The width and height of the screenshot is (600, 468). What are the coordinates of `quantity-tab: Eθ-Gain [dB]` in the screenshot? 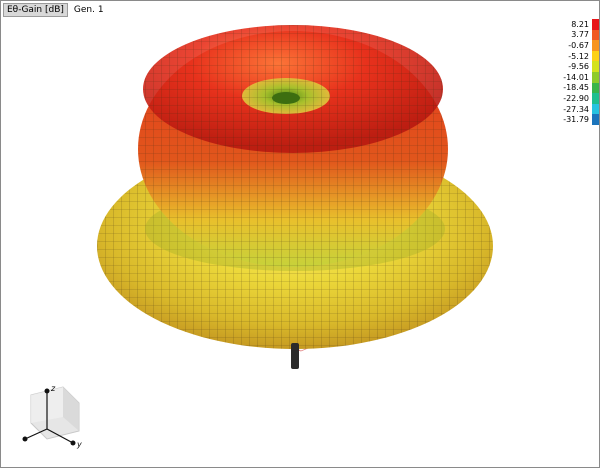 It's located at (35, 10).